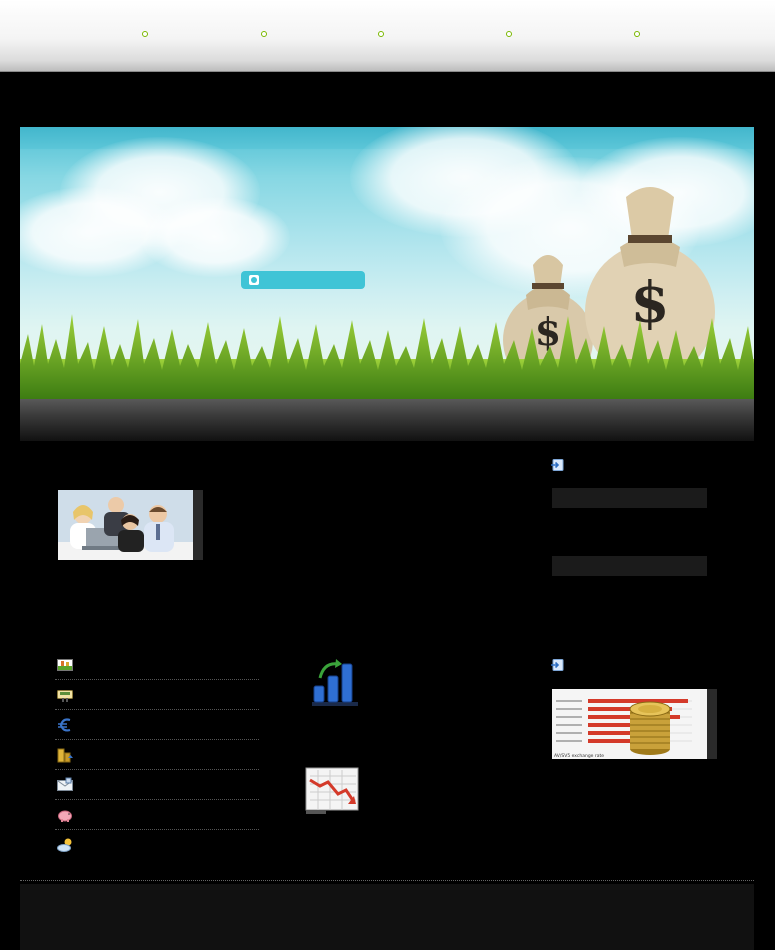 The width and height of the screenshot is (775, 950). I want to click on piggy-bank-icon, so click(65, 816).